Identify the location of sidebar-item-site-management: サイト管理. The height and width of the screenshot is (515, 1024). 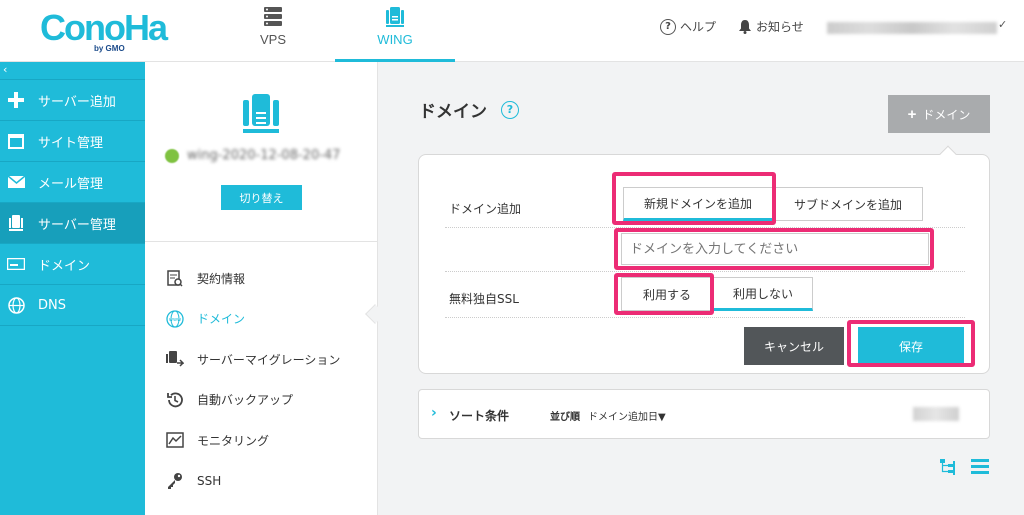
(72, 141).